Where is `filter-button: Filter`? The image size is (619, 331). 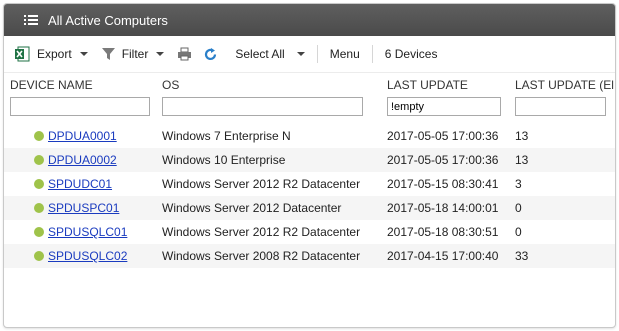 filter-button: Filter is located at coordinates (133, 54).